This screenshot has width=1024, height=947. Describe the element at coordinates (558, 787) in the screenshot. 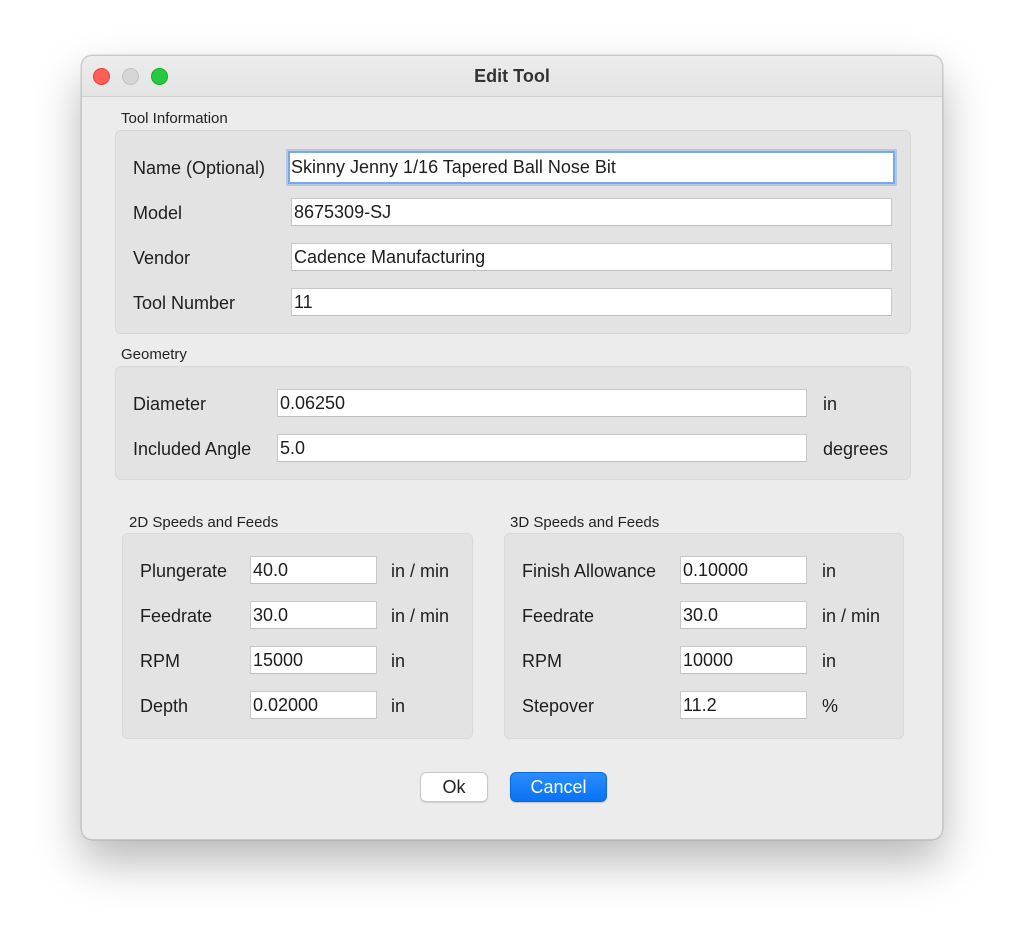

I see `cancel-button: Cancel` at that location.